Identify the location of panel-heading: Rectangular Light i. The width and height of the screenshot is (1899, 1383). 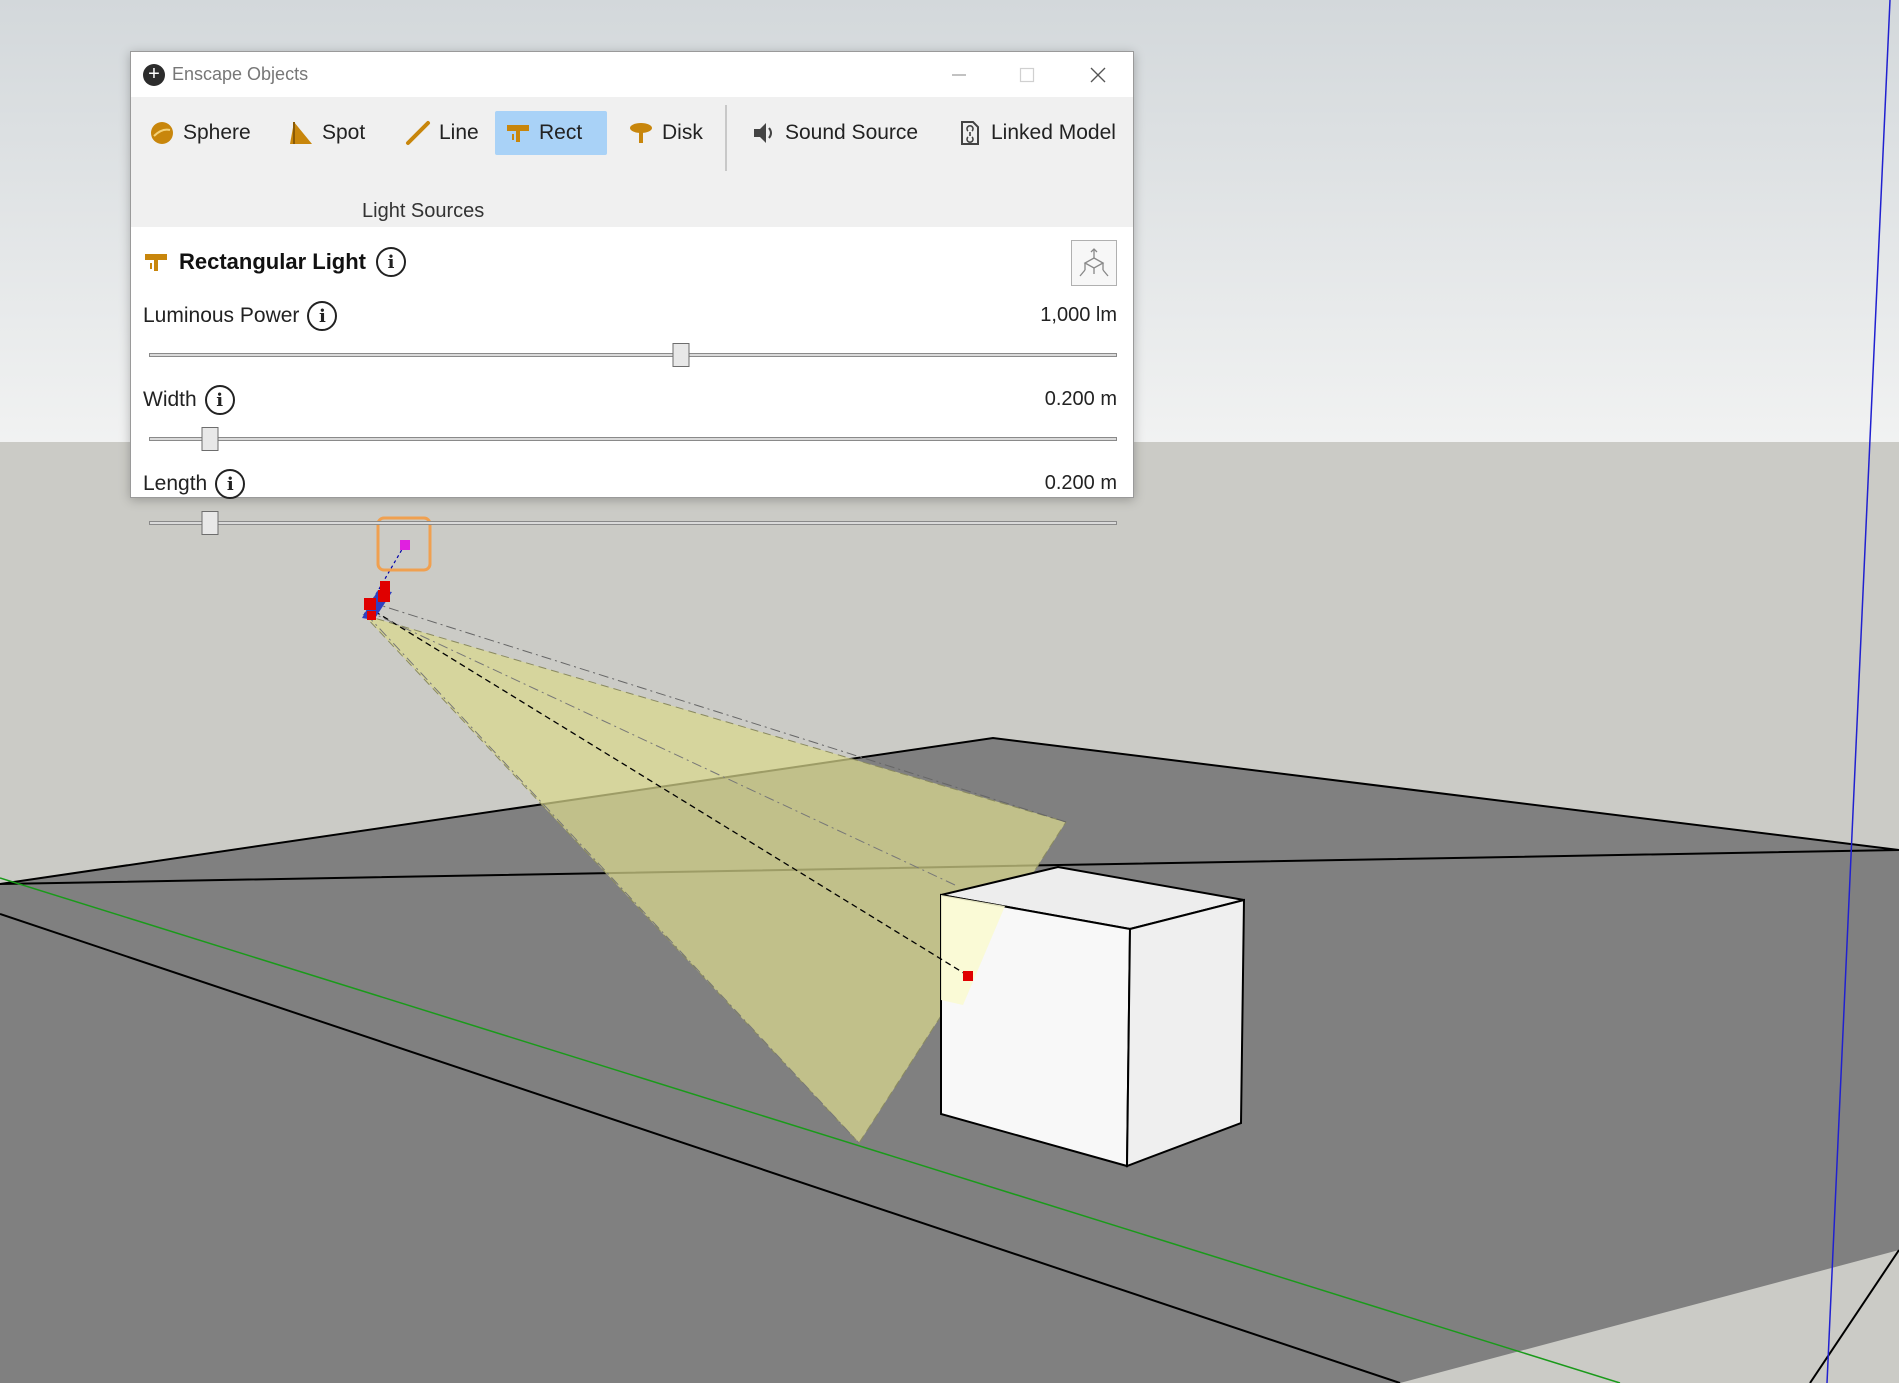
(275, 262).